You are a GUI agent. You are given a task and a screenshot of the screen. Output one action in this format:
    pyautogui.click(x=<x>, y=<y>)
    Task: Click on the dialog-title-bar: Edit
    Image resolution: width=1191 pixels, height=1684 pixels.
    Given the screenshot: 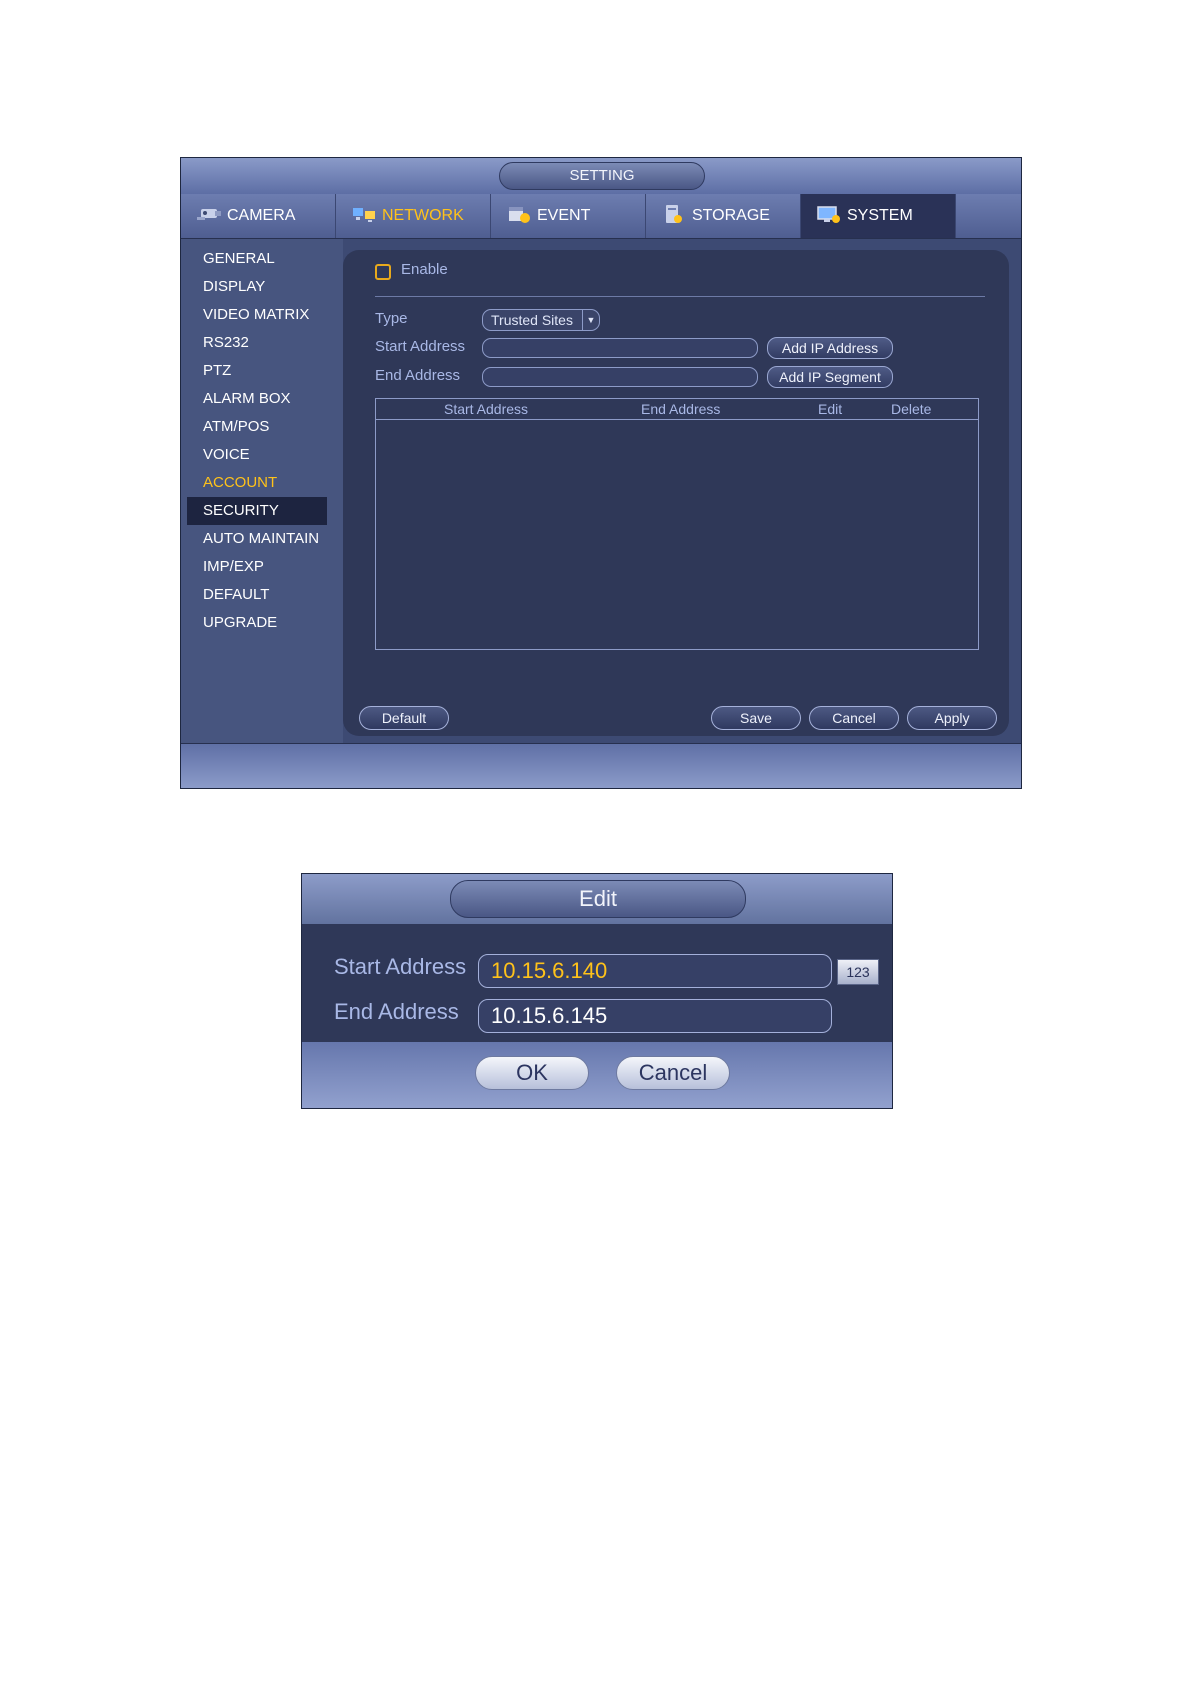 What is the action you would take?
    pyautogui.click(x=597, y=899)
    